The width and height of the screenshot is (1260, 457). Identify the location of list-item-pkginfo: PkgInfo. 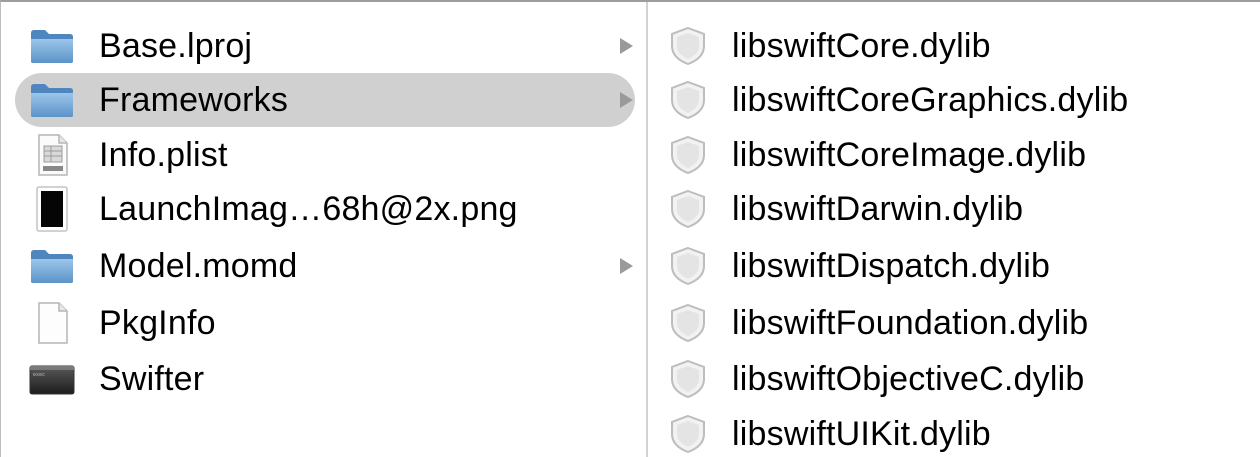
(325, 323).